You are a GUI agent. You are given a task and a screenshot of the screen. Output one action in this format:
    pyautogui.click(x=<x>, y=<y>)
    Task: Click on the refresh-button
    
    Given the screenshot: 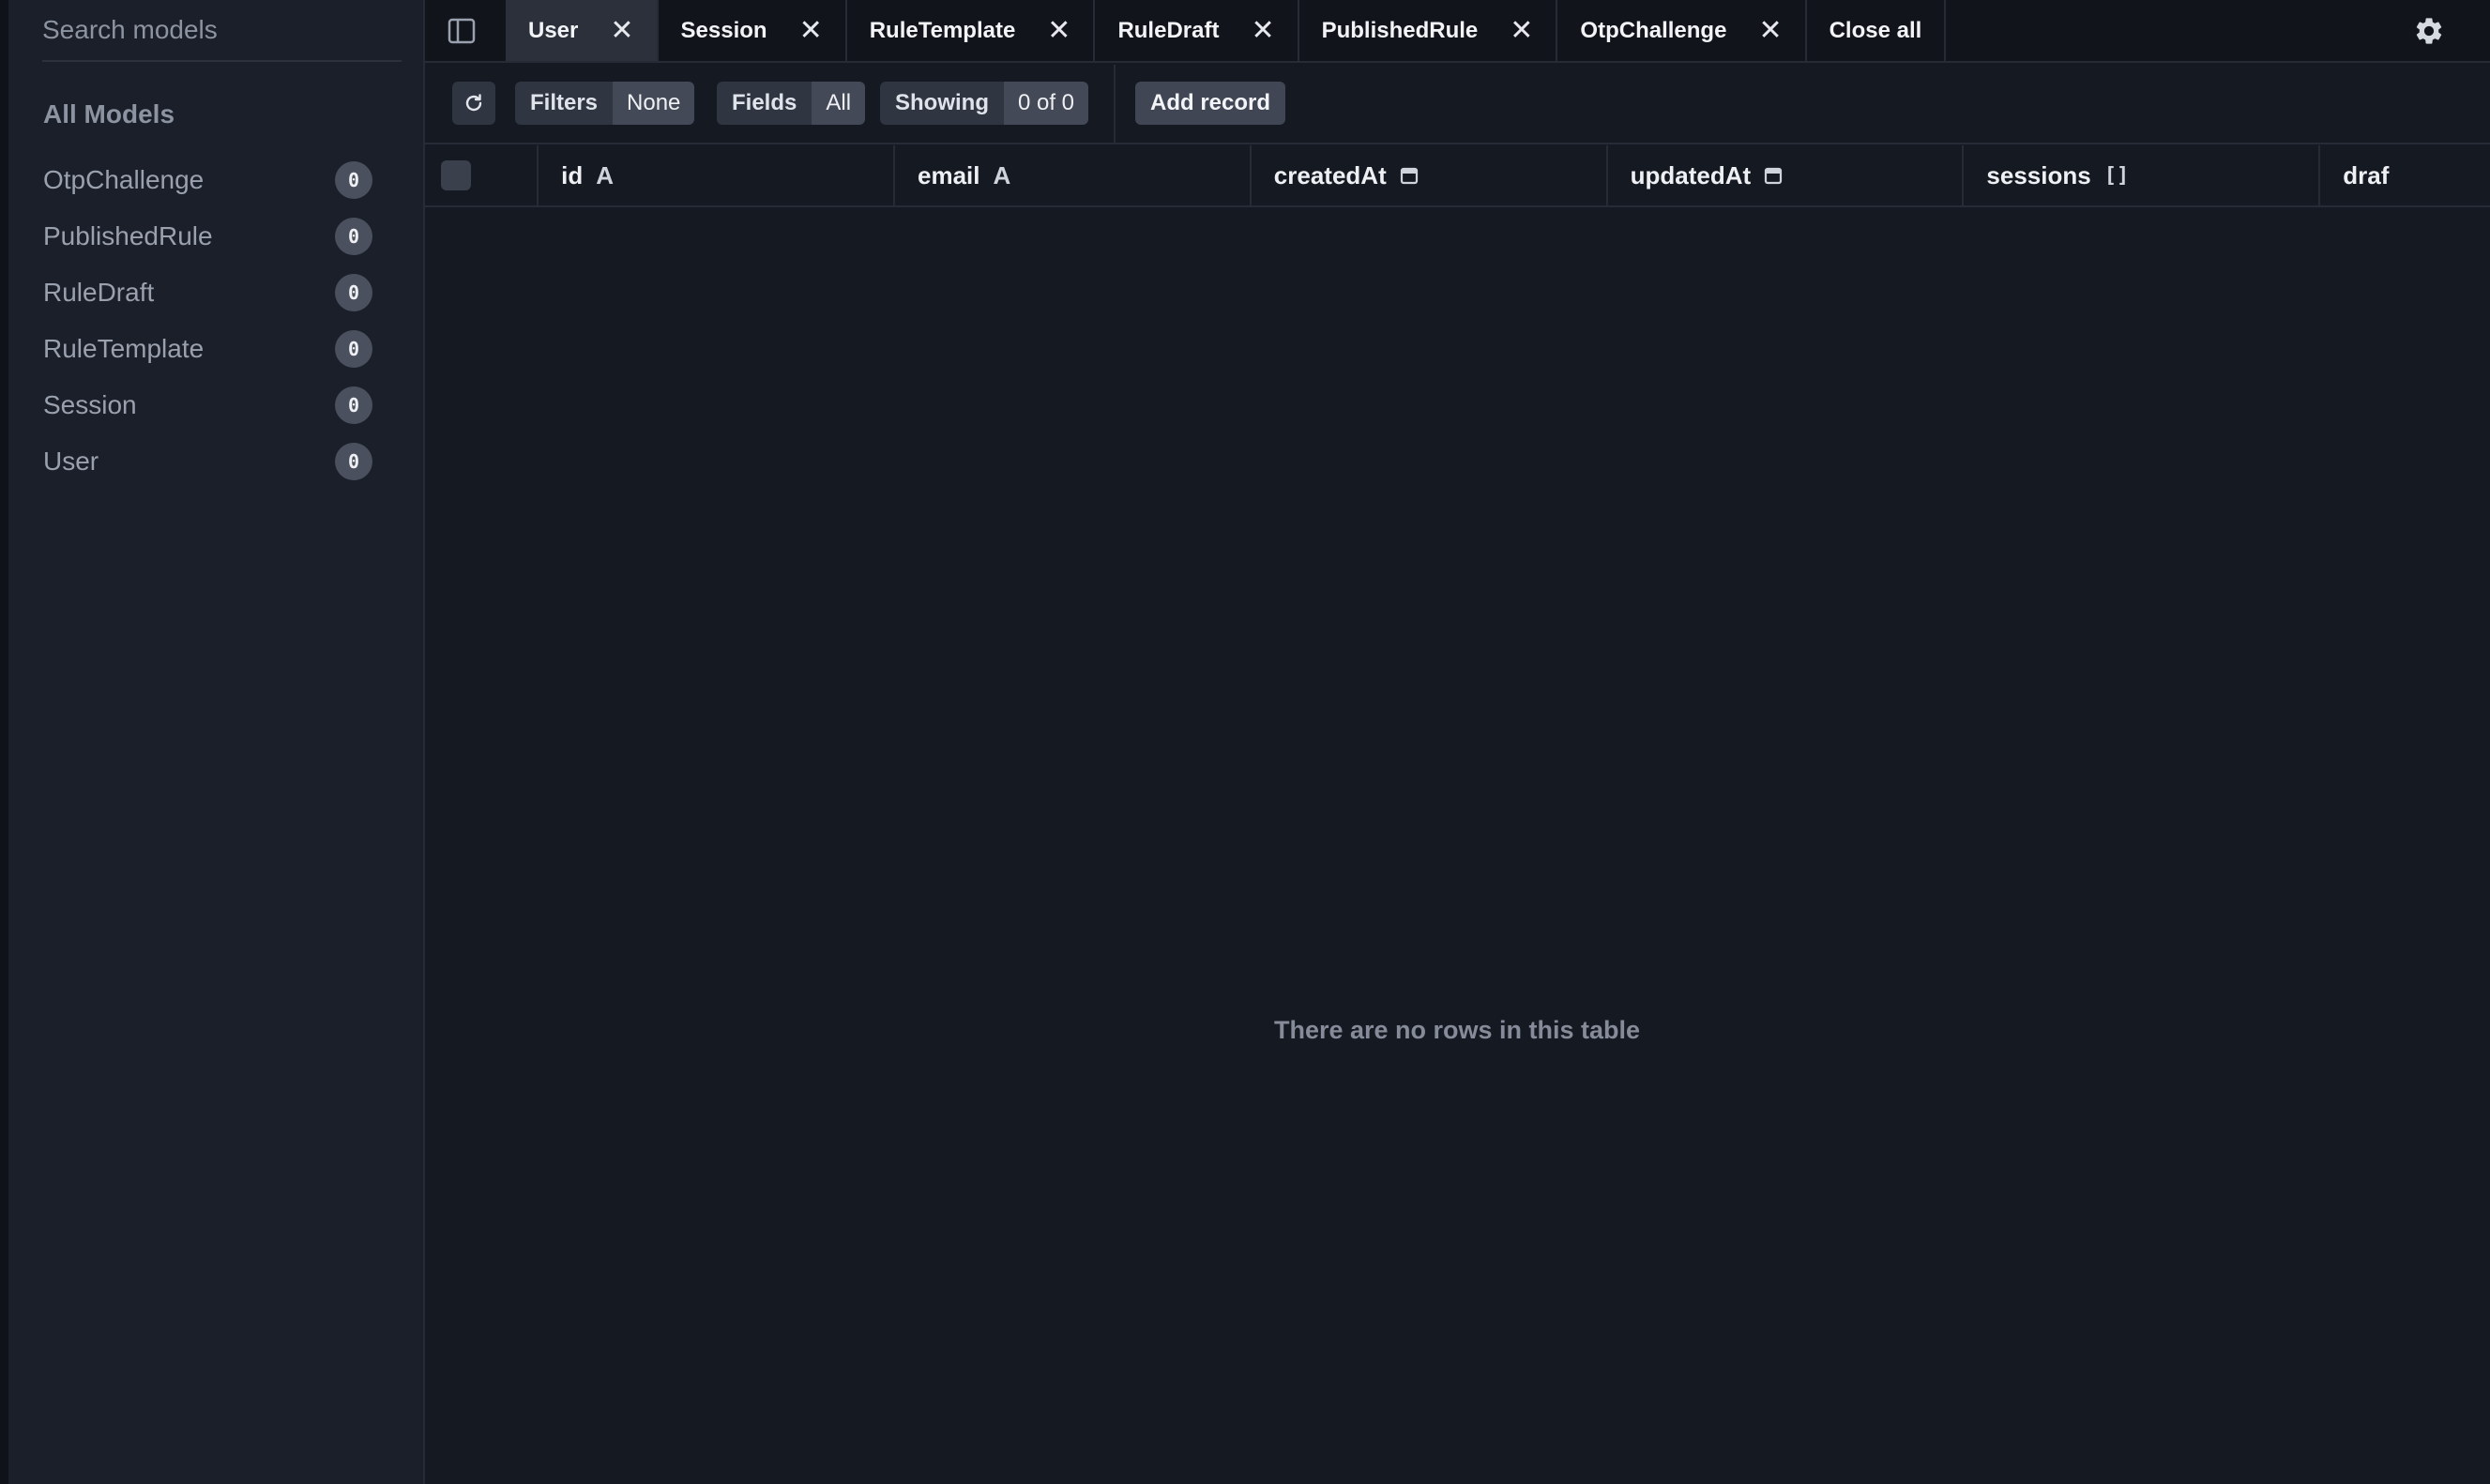 What is the action you would take?
    pyautogui.click(x=474, y=104)
    